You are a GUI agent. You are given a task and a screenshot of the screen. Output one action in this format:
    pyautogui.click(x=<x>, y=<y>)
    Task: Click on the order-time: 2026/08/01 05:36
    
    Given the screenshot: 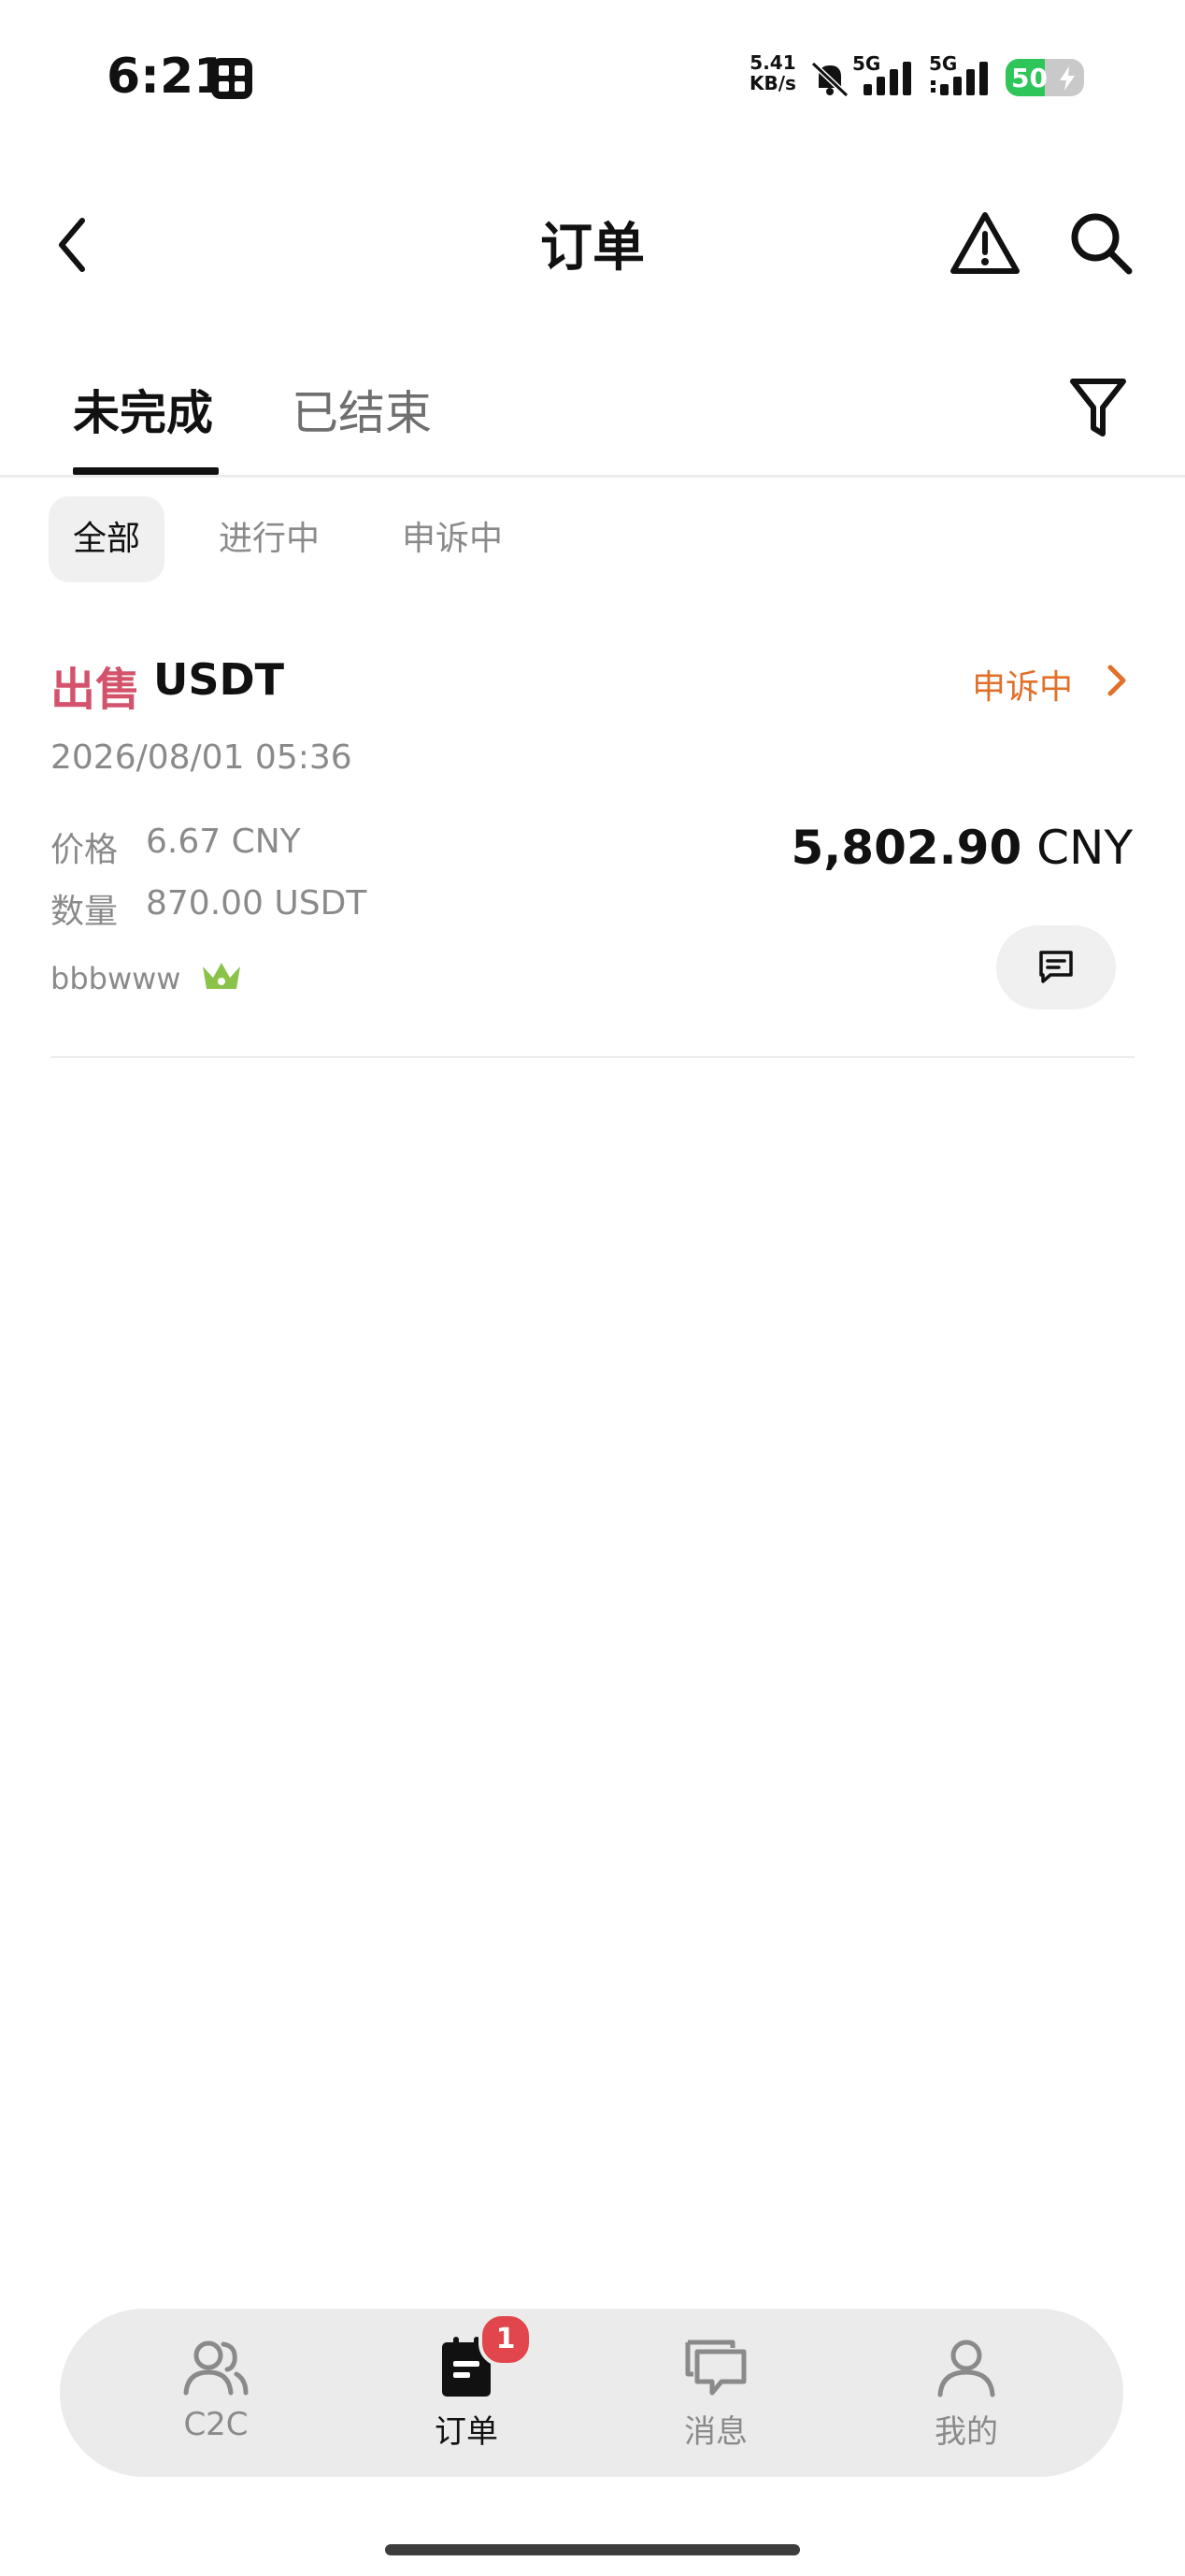 What is the action you would take?
    pyautogui.click(x=201, y=757)
    